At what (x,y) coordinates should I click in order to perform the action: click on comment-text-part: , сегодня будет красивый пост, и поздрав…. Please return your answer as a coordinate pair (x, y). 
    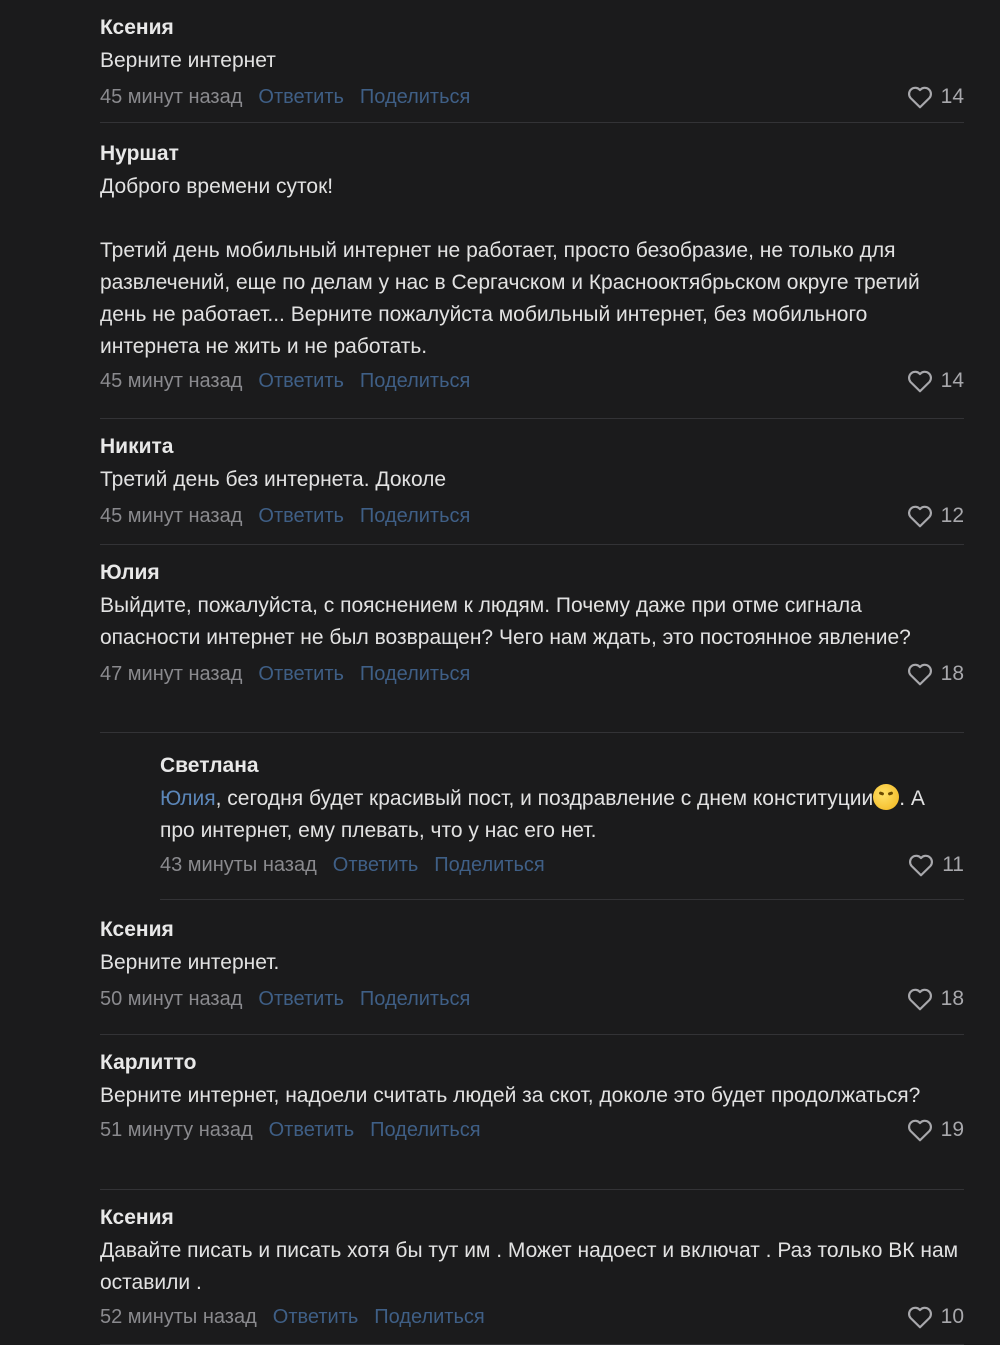
    Looking at the image, I should click on (544, 798).